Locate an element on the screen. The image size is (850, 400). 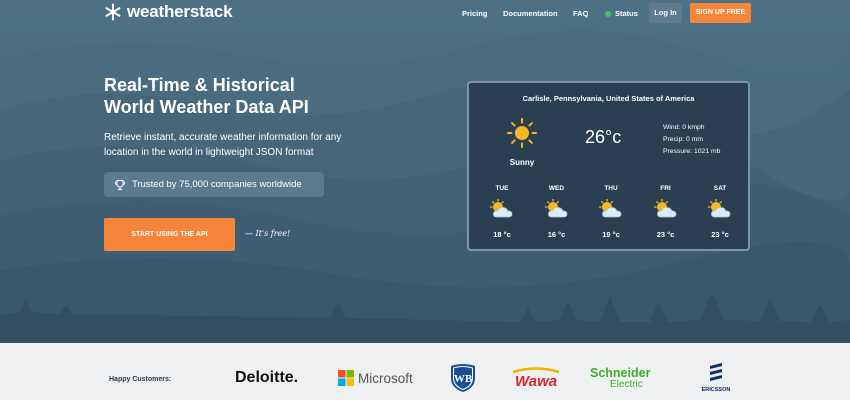
nav-documentation-link: Documentation is located at coordinates (530, 13).